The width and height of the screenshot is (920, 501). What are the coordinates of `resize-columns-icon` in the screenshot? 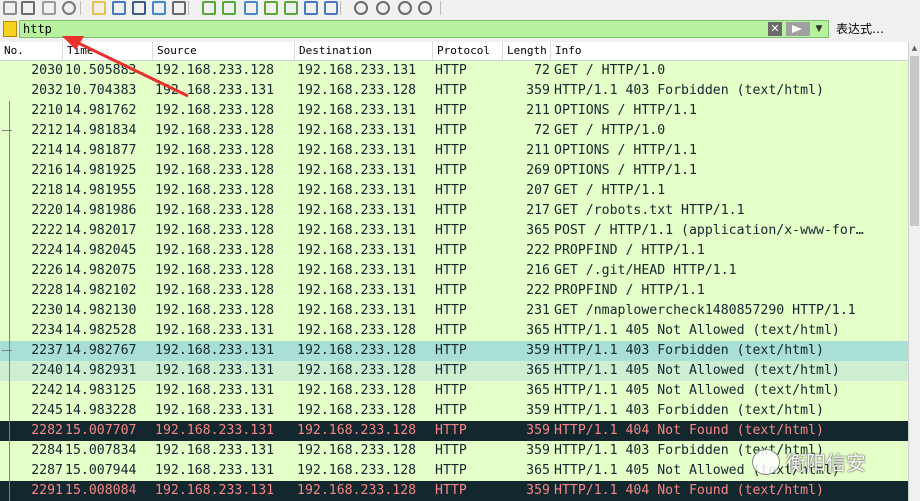 It's located at (425, 8).